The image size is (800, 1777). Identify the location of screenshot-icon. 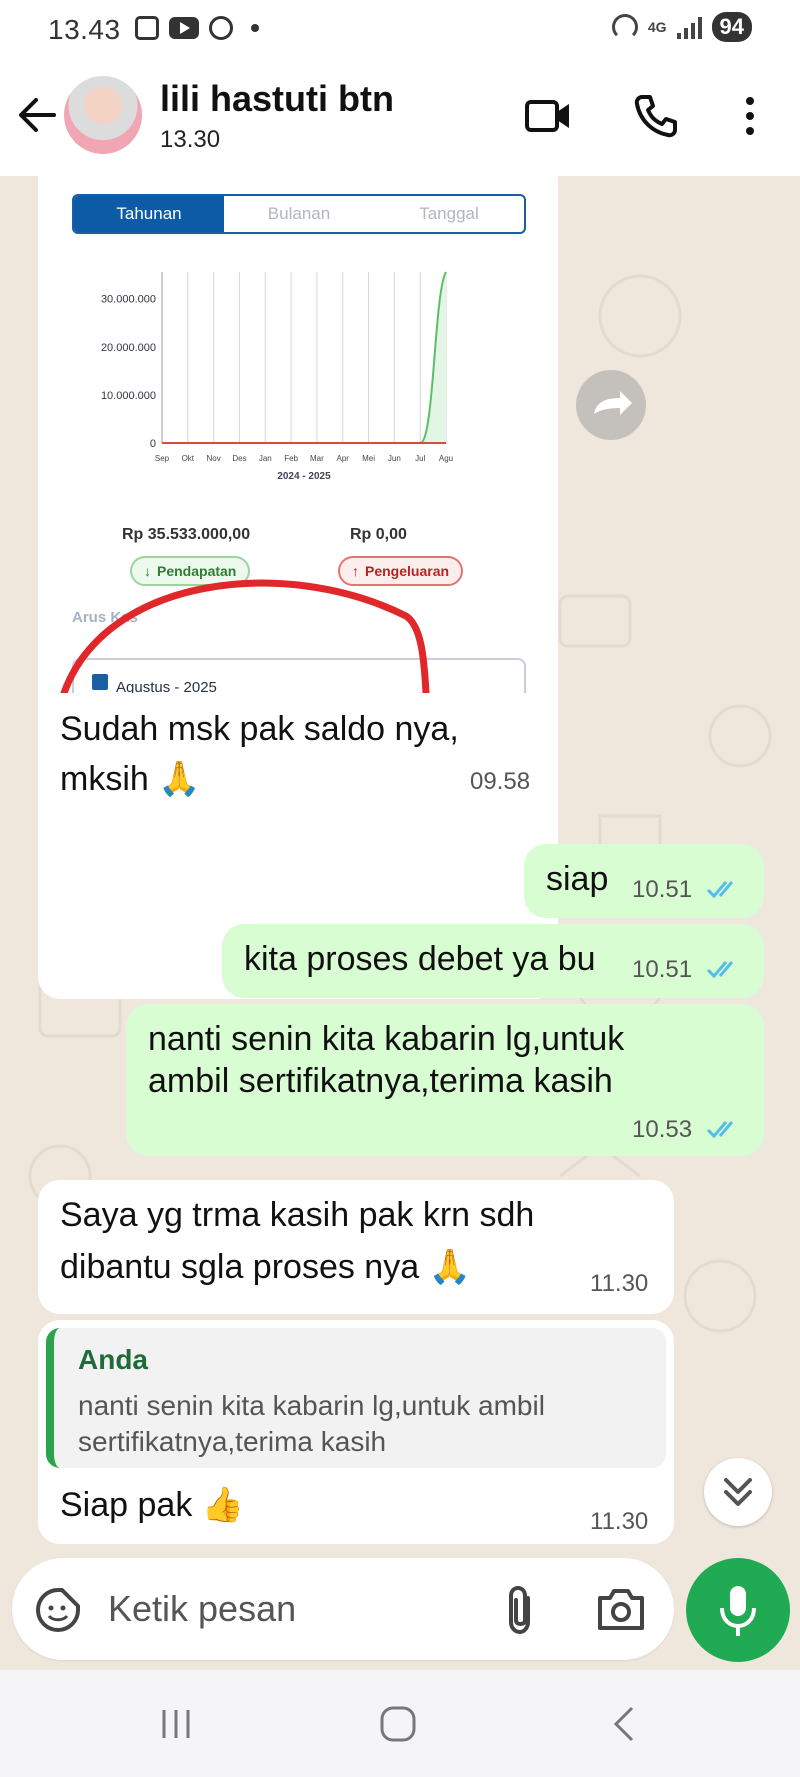
(147, 28).